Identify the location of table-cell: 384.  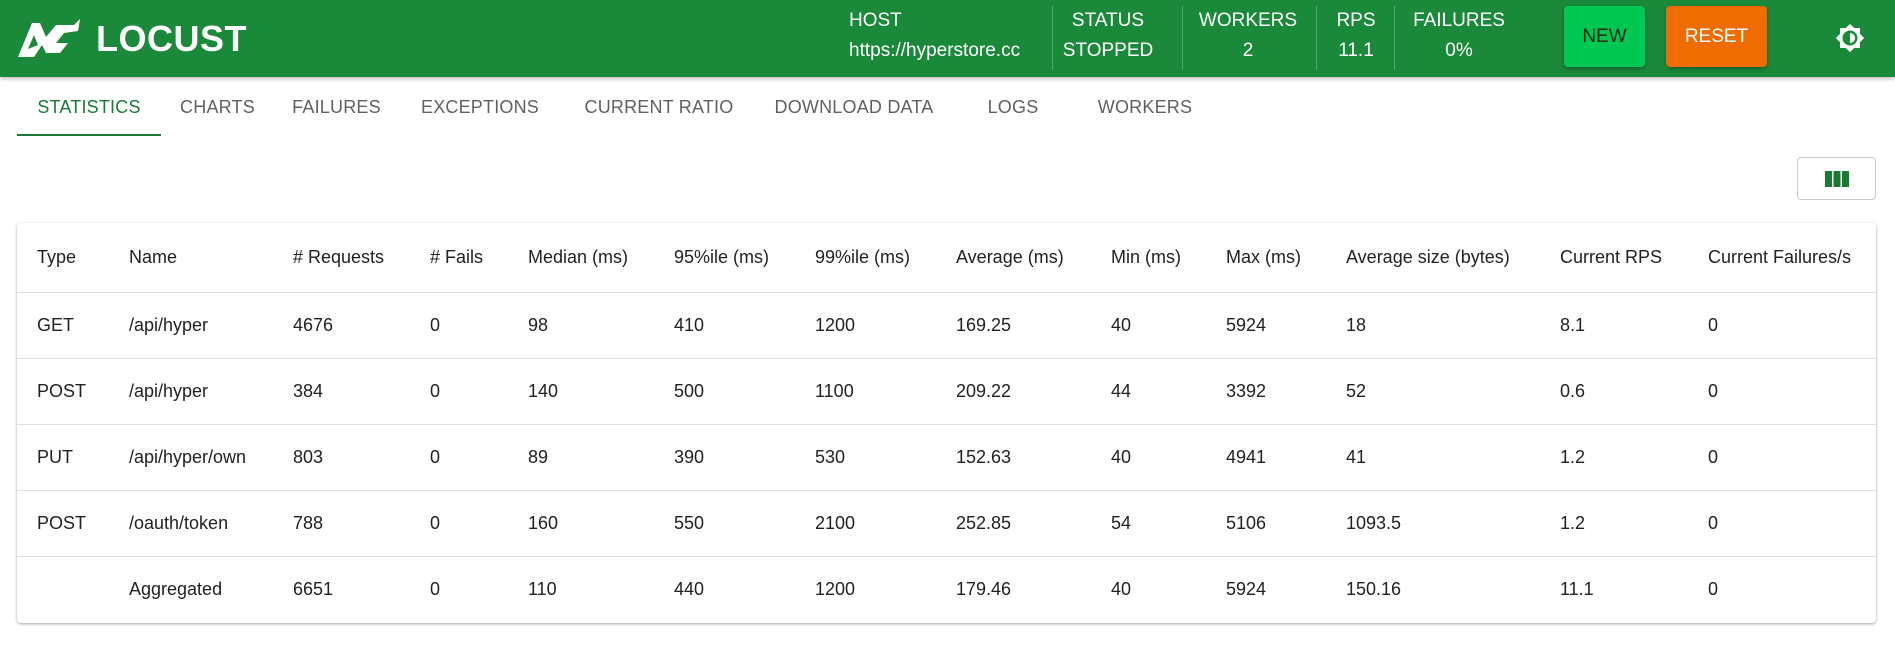
(341, 391).